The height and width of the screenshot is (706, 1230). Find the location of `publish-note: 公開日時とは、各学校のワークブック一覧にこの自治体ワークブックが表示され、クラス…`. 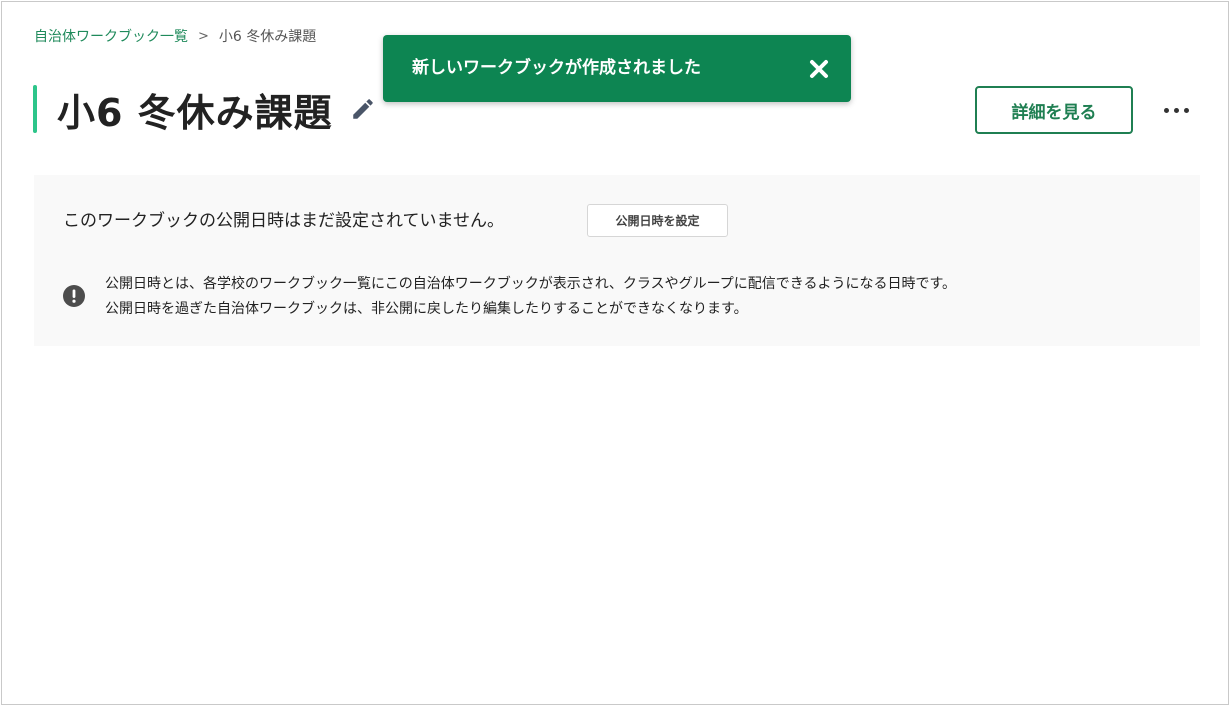

publish-note: 公開日時とは、各学校のワークブック一覧にこの自治体ワークブックが表示され、クラス… is located at coordinates (530, 297).